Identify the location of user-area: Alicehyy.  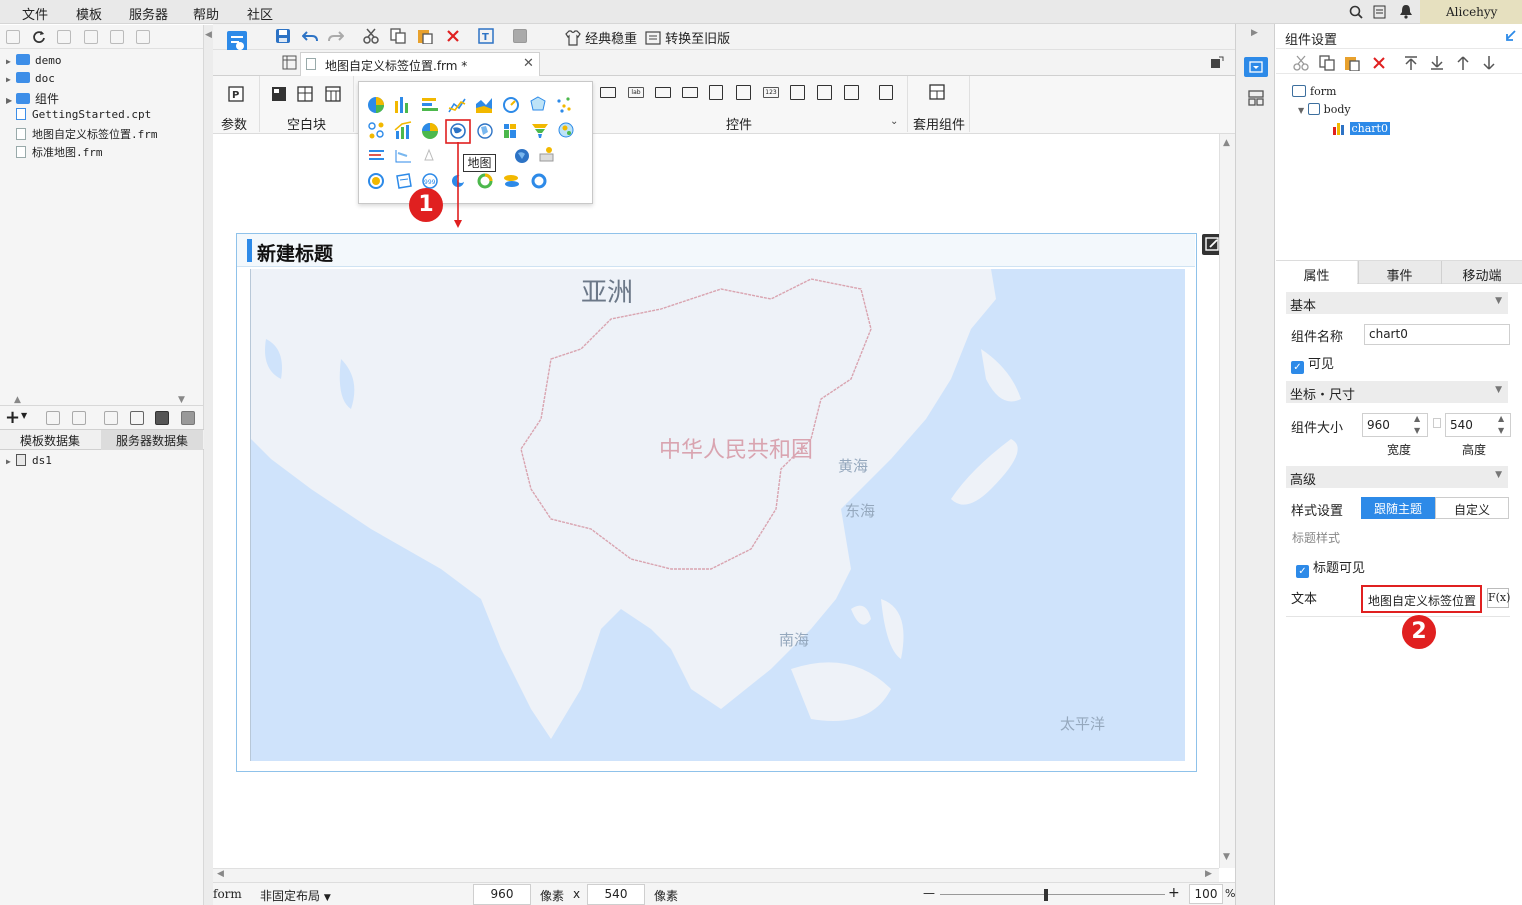
(1471, 12).